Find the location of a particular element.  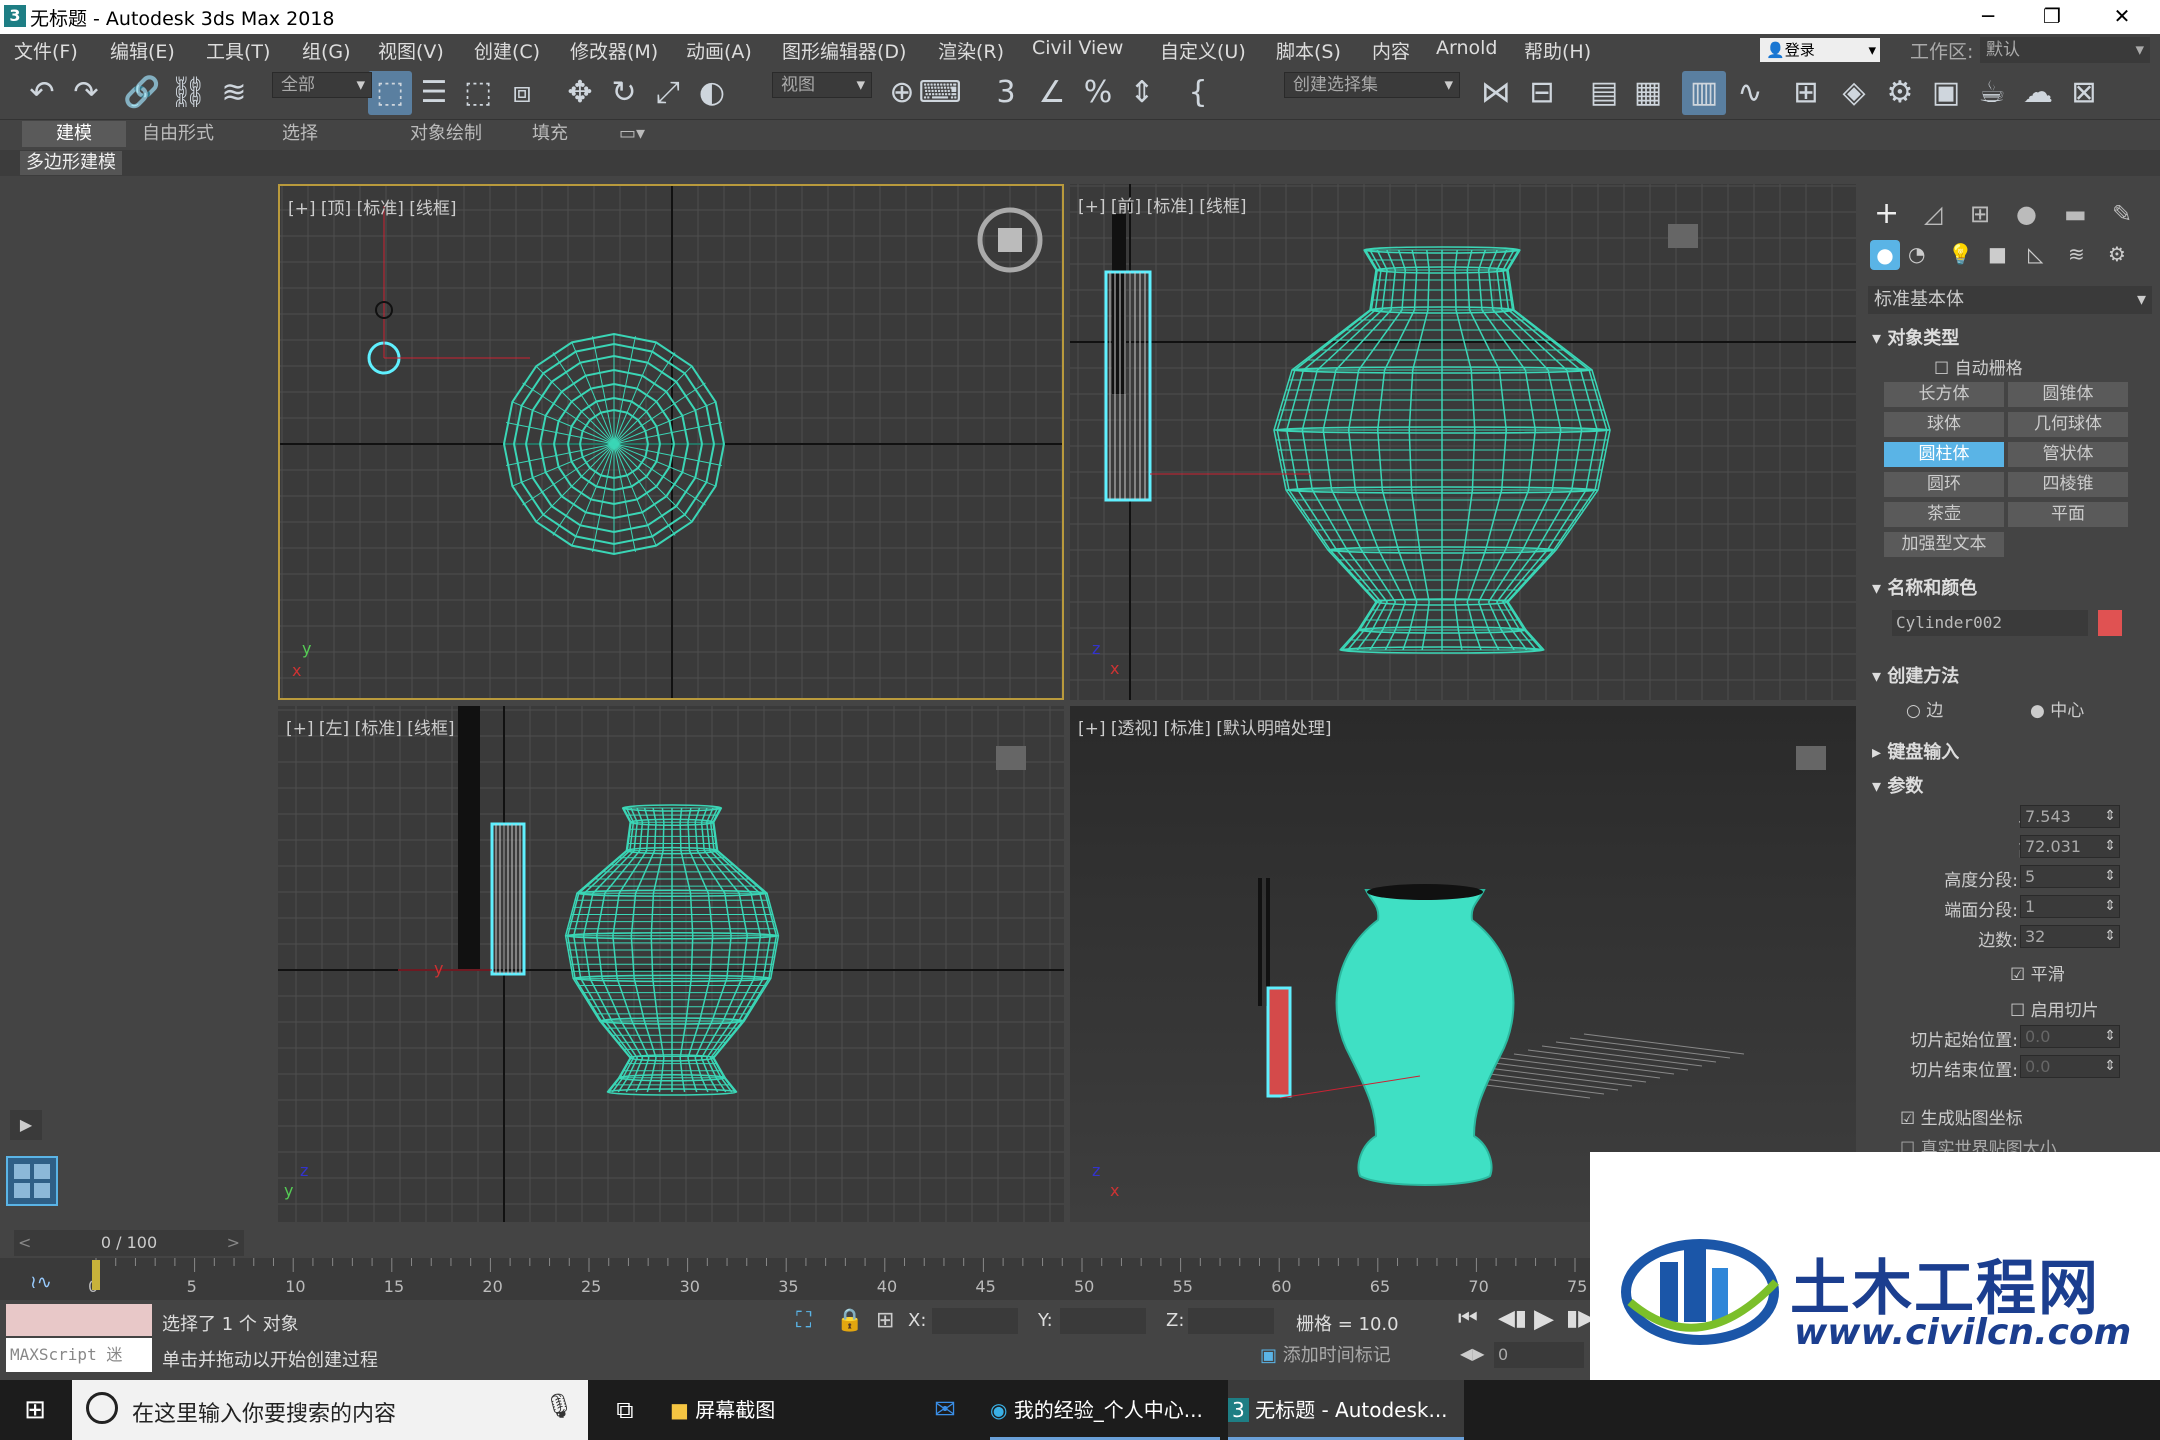

shapes-icon: ◔ is located at coordinates (1916, 254).